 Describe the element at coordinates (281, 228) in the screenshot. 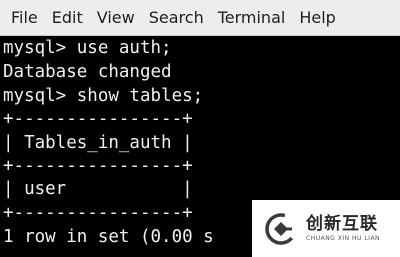

I see `cdcxhl-logo-icon` at that location.